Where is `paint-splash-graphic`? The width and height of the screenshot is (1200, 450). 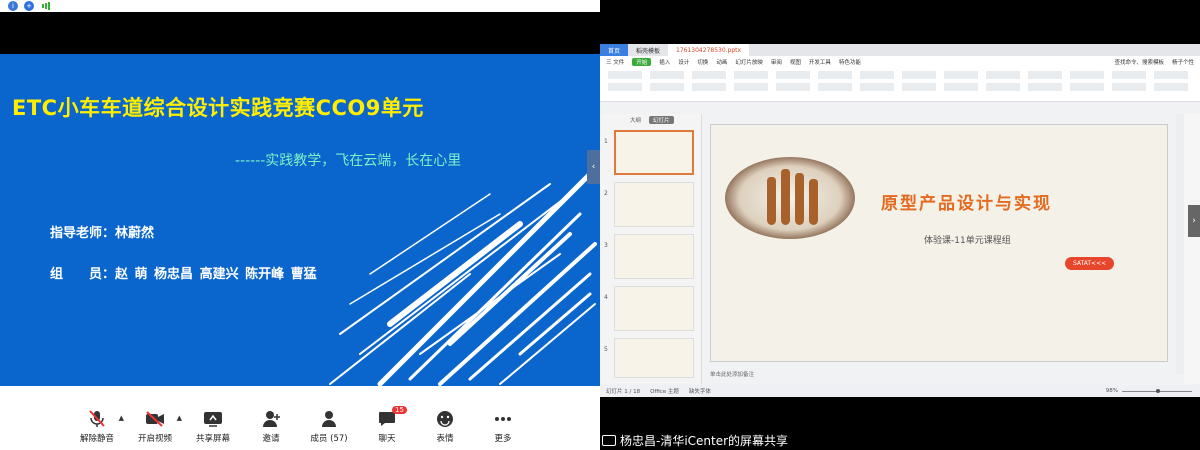
paint-splash-graphic is located at coordinates (463, 278).